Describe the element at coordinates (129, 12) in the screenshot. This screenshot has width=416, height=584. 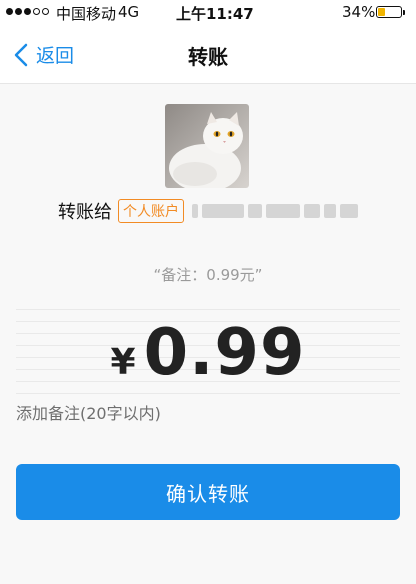
I see `network-type: 4G` at that location.